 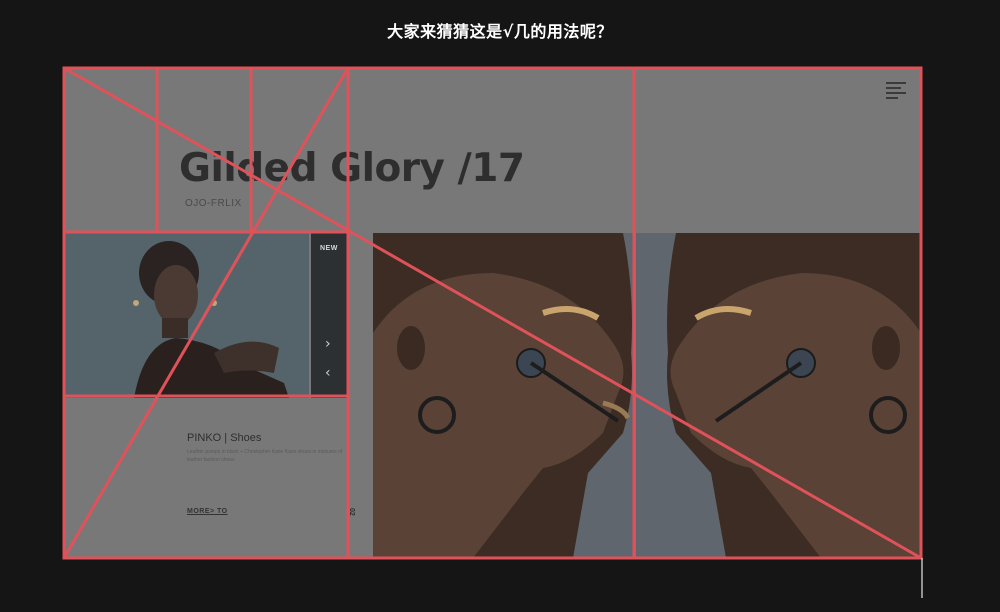 I want to click on page-number: 02, so click(x=351, y=512).